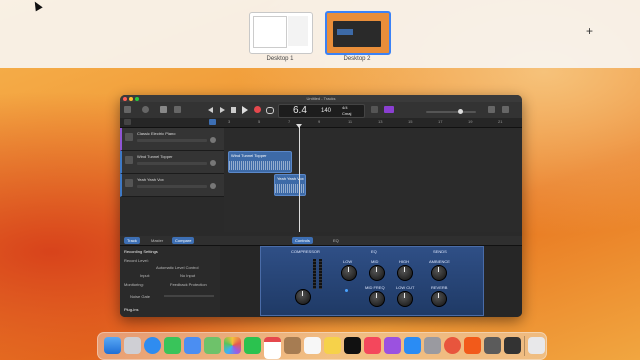 The height and width of the screenshot is (360, 640). Describe the element at coordinates (349, 273) in the screenshot. I see `eq-low-knob` at that location.